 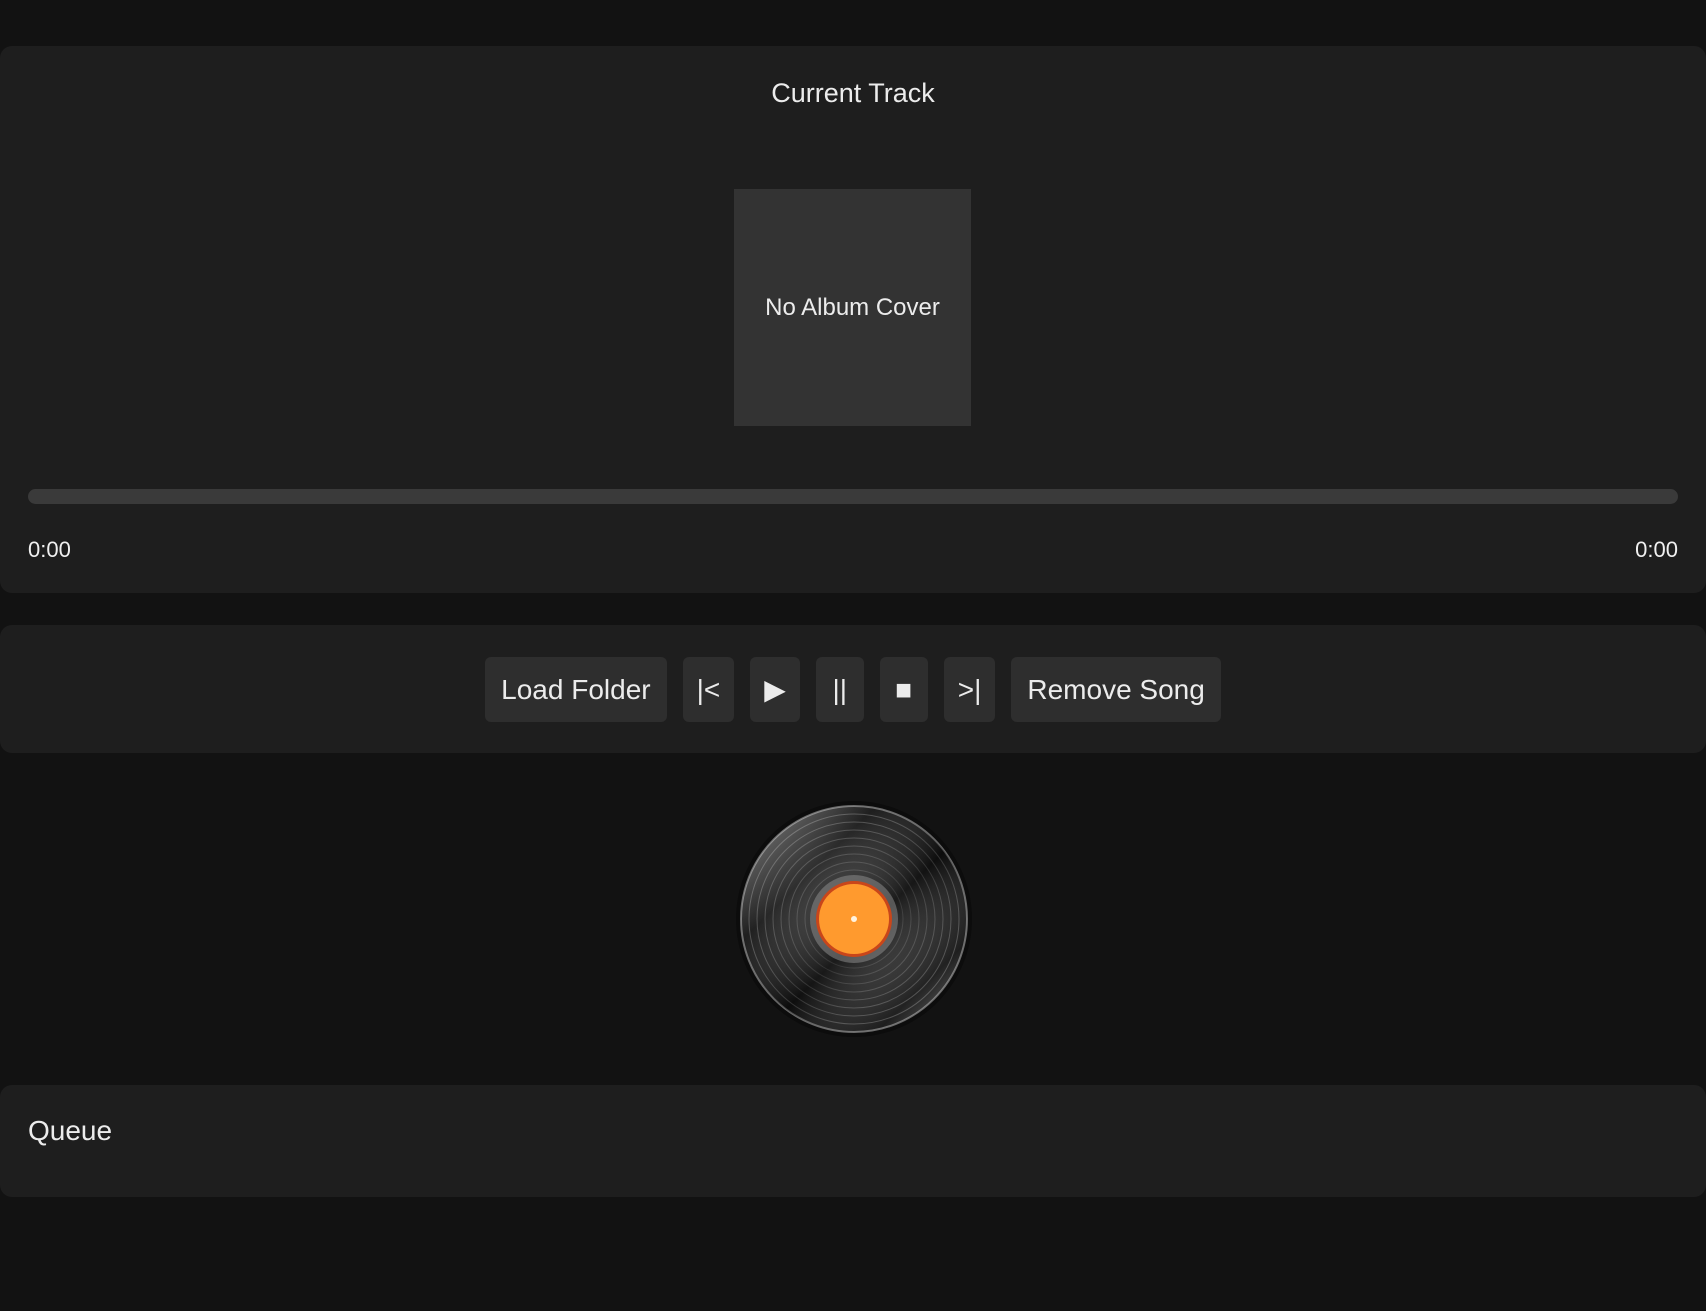 What do you see at coordinates (49, 549) in the screenshot?
I see `time-current: 0:00` at bounding box center [49, 549].